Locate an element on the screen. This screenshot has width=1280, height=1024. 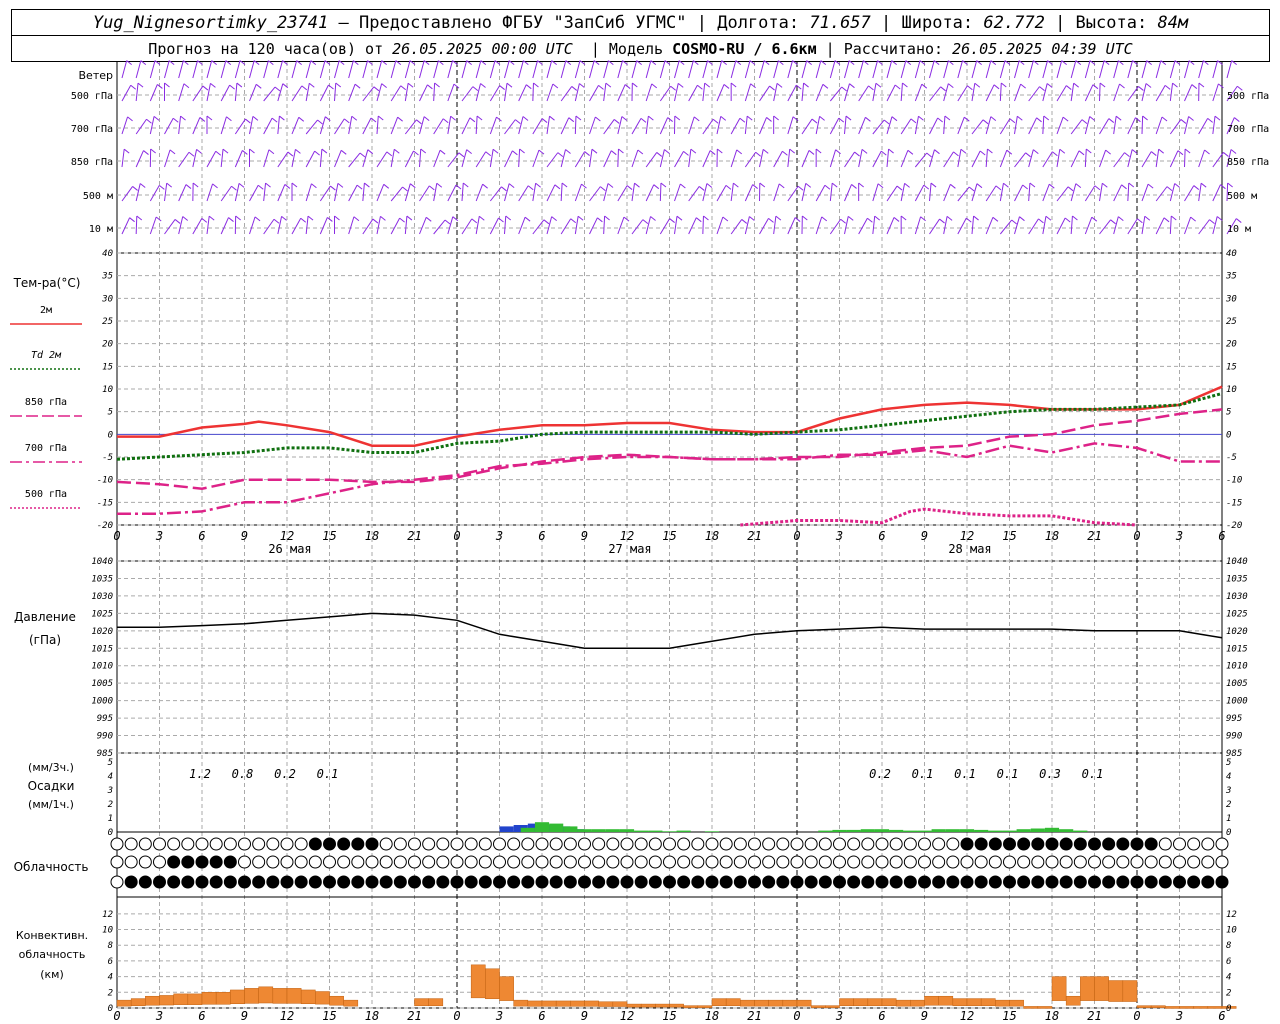
temp-y-tick-right: 15 is located at coordinates (1231, 367).